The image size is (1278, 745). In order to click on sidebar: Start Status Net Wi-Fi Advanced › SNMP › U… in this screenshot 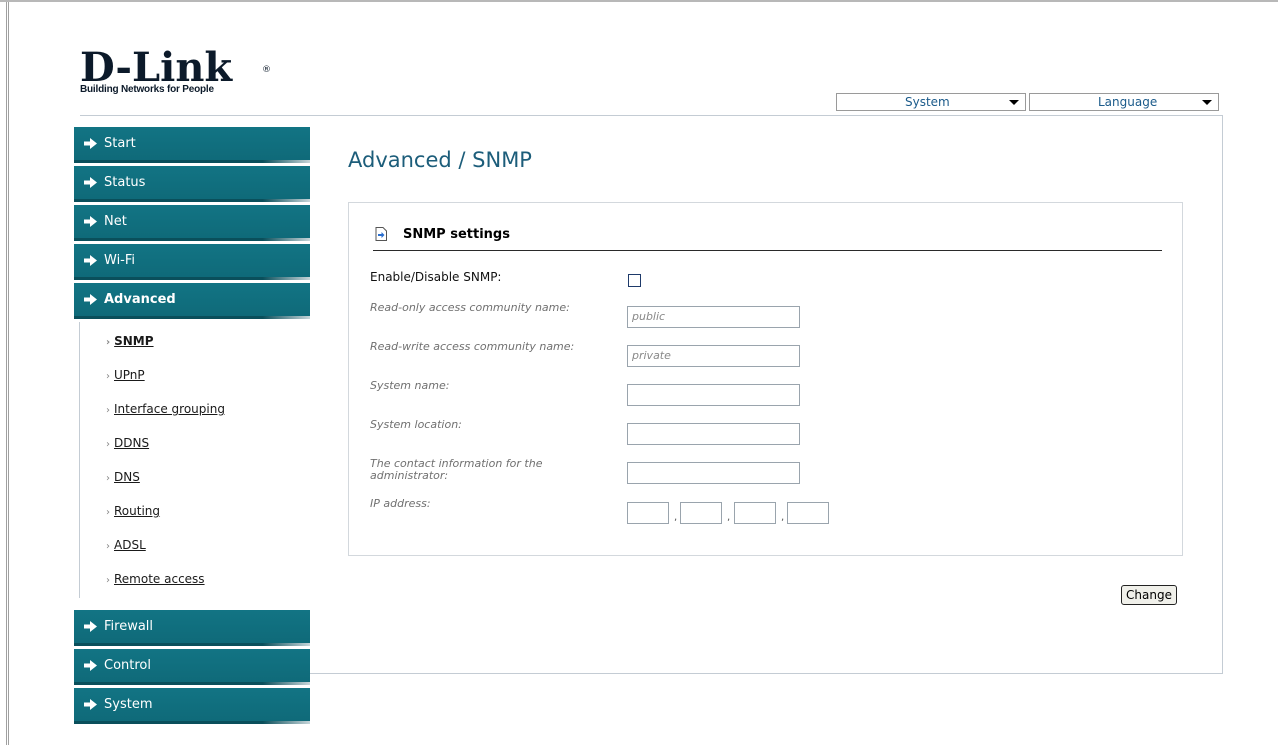, I will do `click(192, 427)`.